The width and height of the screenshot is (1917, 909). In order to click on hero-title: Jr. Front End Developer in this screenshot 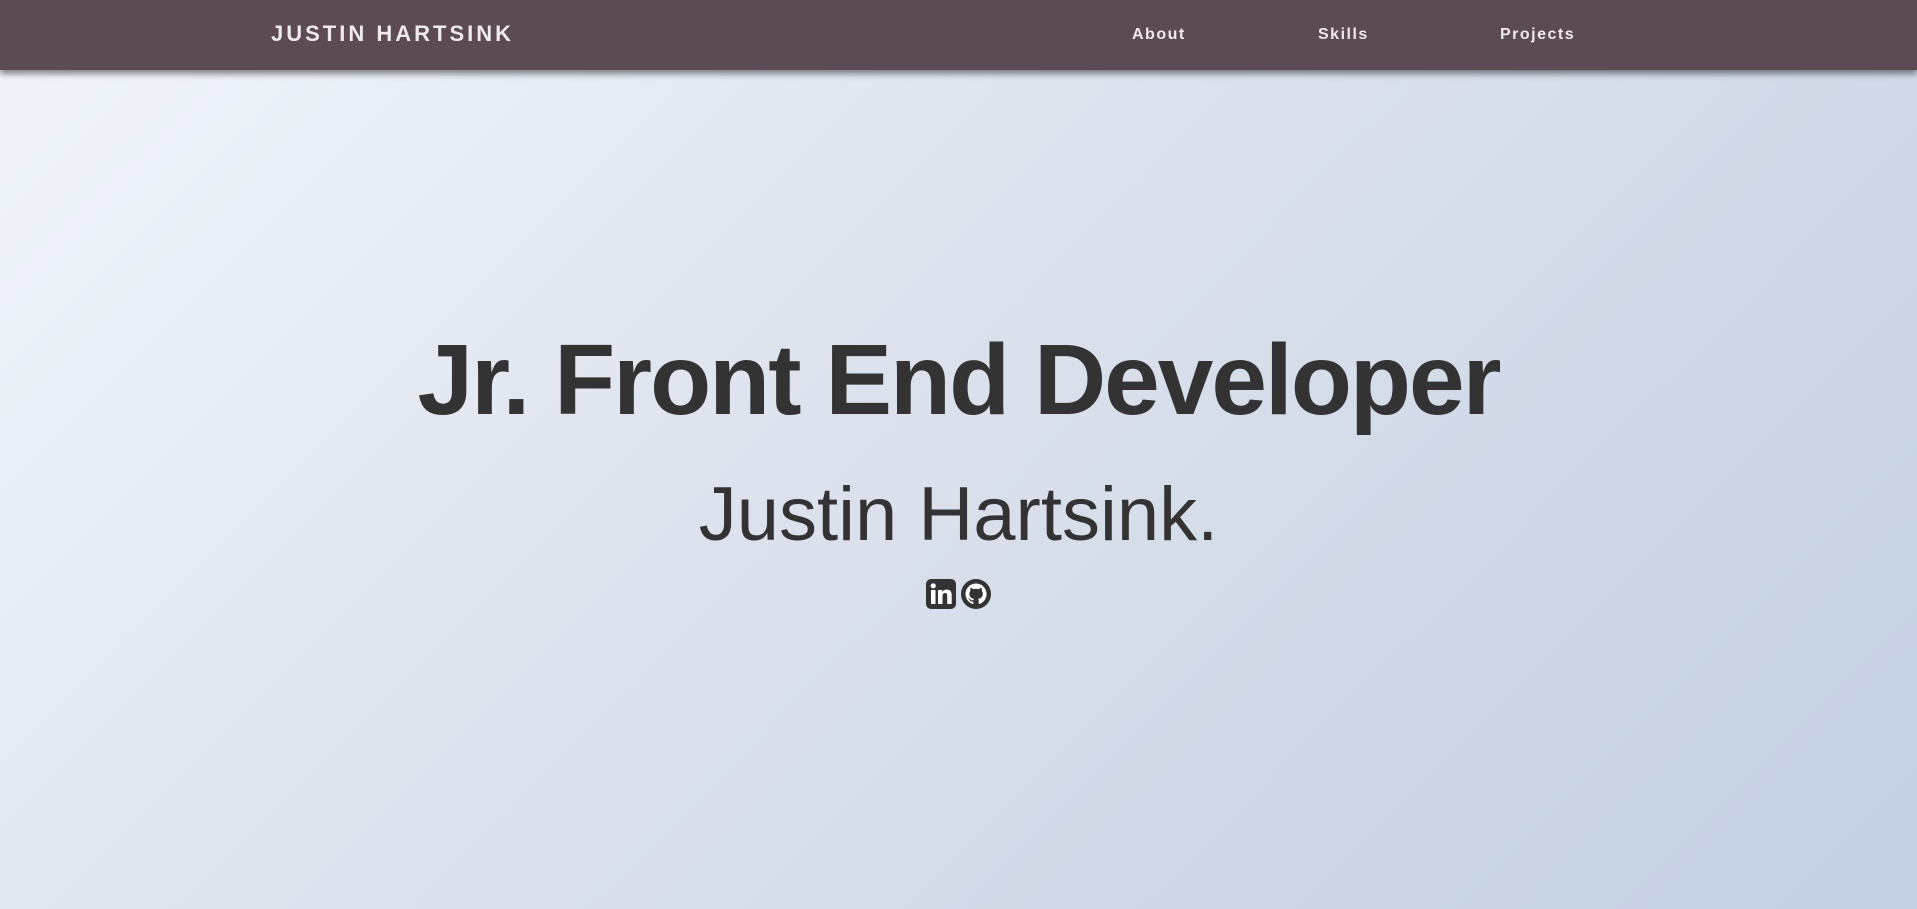, I will do `click(959, 380)`.